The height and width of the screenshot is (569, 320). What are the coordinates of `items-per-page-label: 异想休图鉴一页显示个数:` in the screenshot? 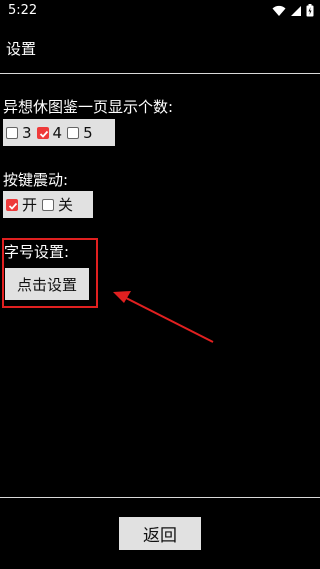 It's located at (88, 107).